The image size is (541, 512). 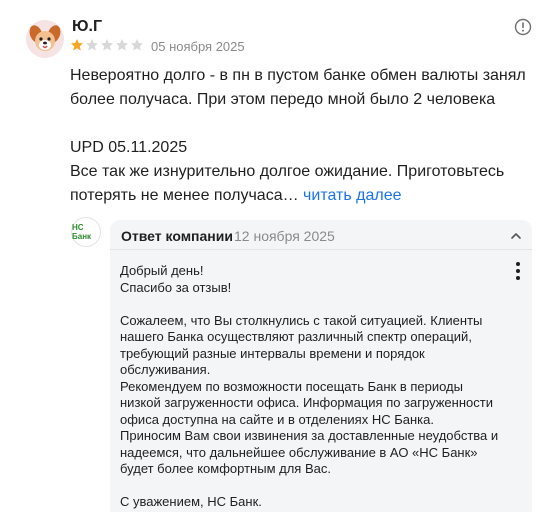 What do you see at coordinates (284, 236) in the screenshot?
I see `reply-date: 12 ноября 2025` at bounding box center [284, 236].